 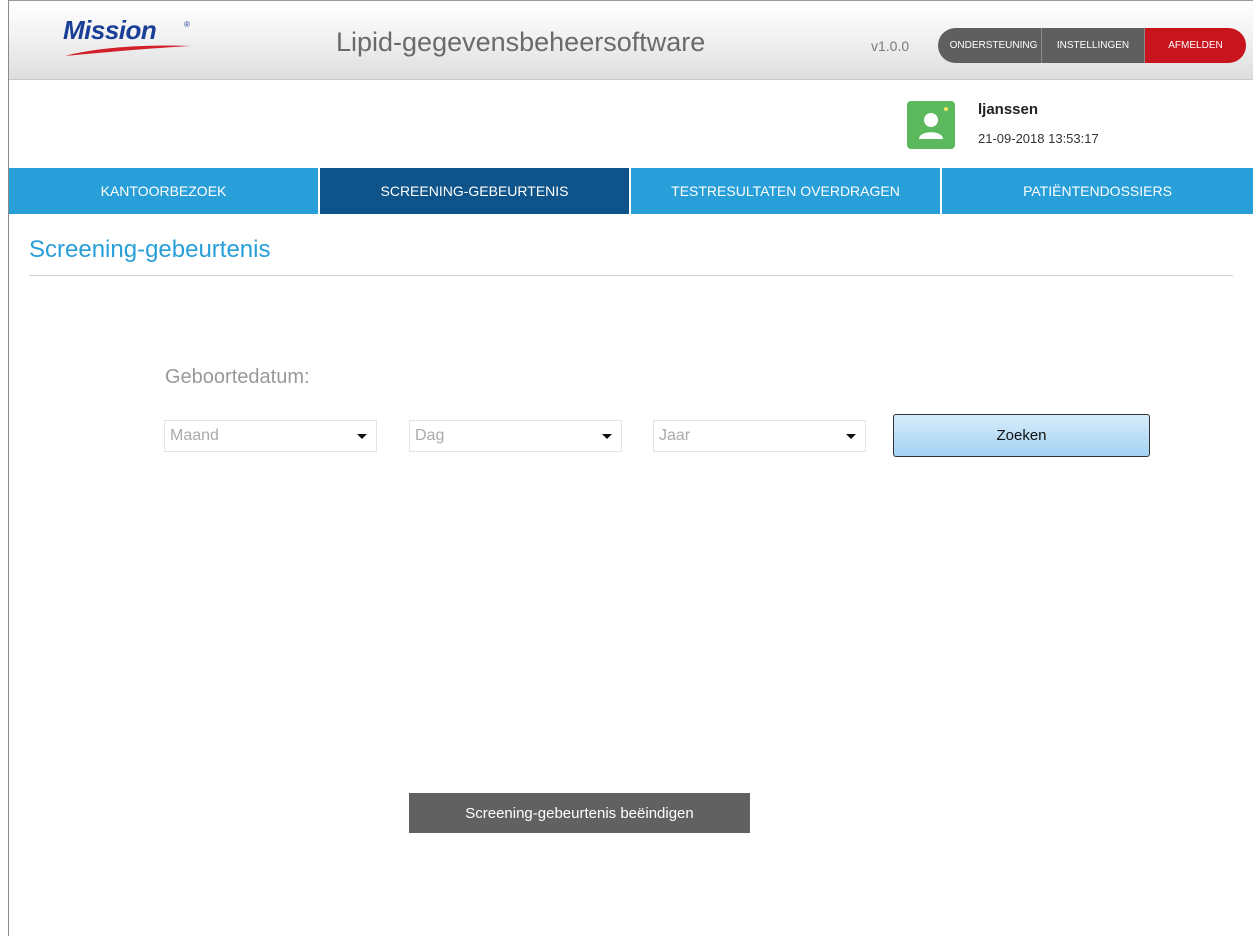 What do you see at coordinates (759, 436) in the screenshot?
I see `year-select: Jaar` at bounding box center [759, 436].